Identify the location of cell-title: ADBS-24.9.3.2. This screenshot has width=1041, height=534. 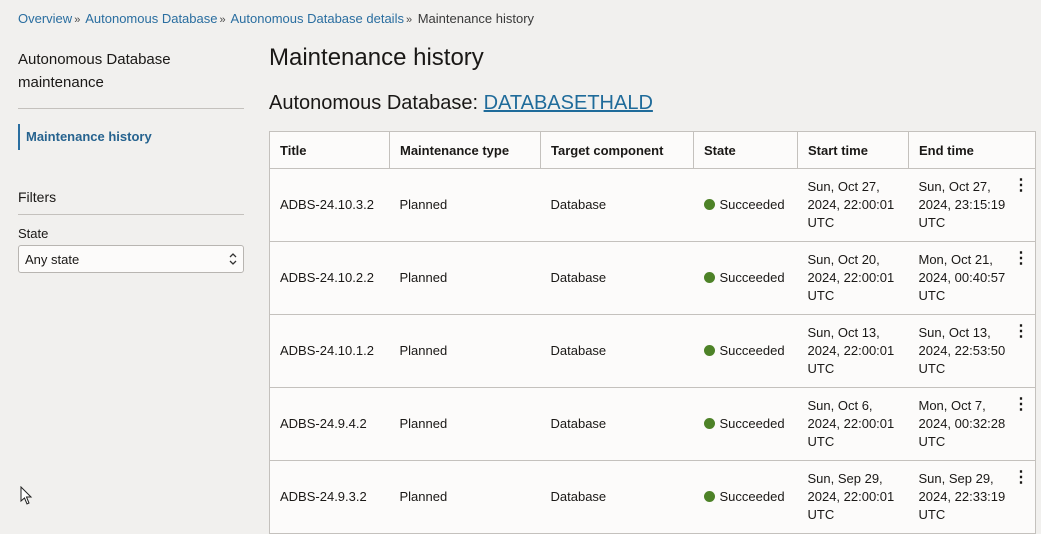
(329, 497).